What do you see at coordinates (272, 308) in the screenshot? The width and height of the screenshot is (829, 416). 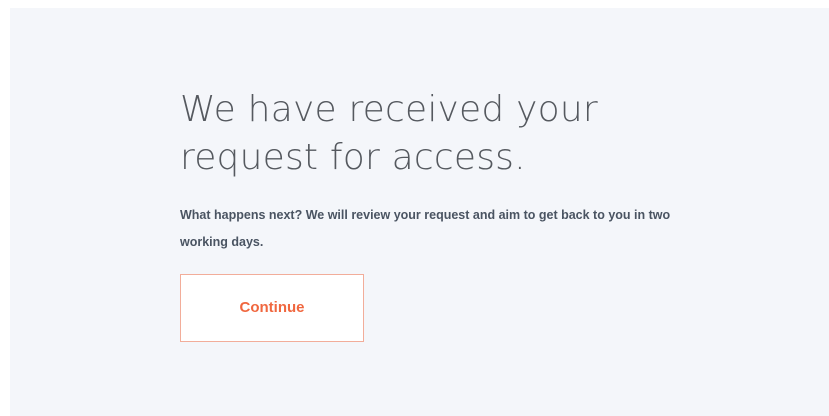 I see `continue-button: Continue` at bounding box center [272, 308].